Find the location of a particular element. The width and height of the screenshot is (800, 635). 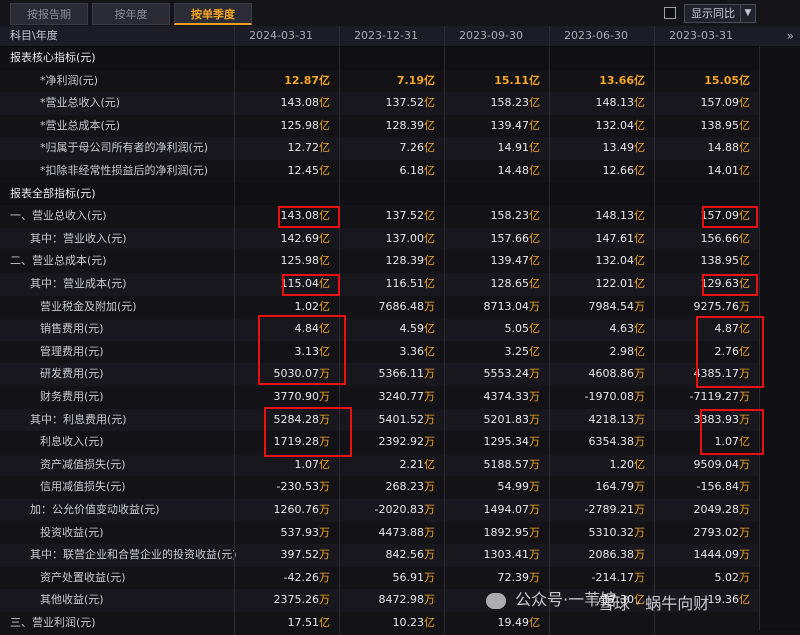

cell-value: 164.79万 is located at coordinates (601, 487).